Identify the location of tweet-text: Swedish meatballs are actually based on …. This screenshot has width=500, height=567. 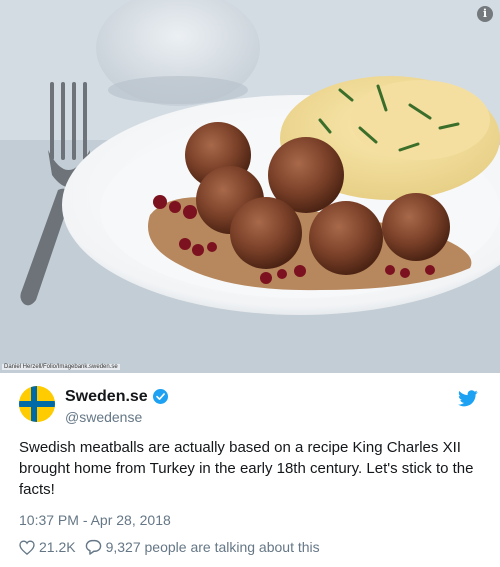
(246, 468).